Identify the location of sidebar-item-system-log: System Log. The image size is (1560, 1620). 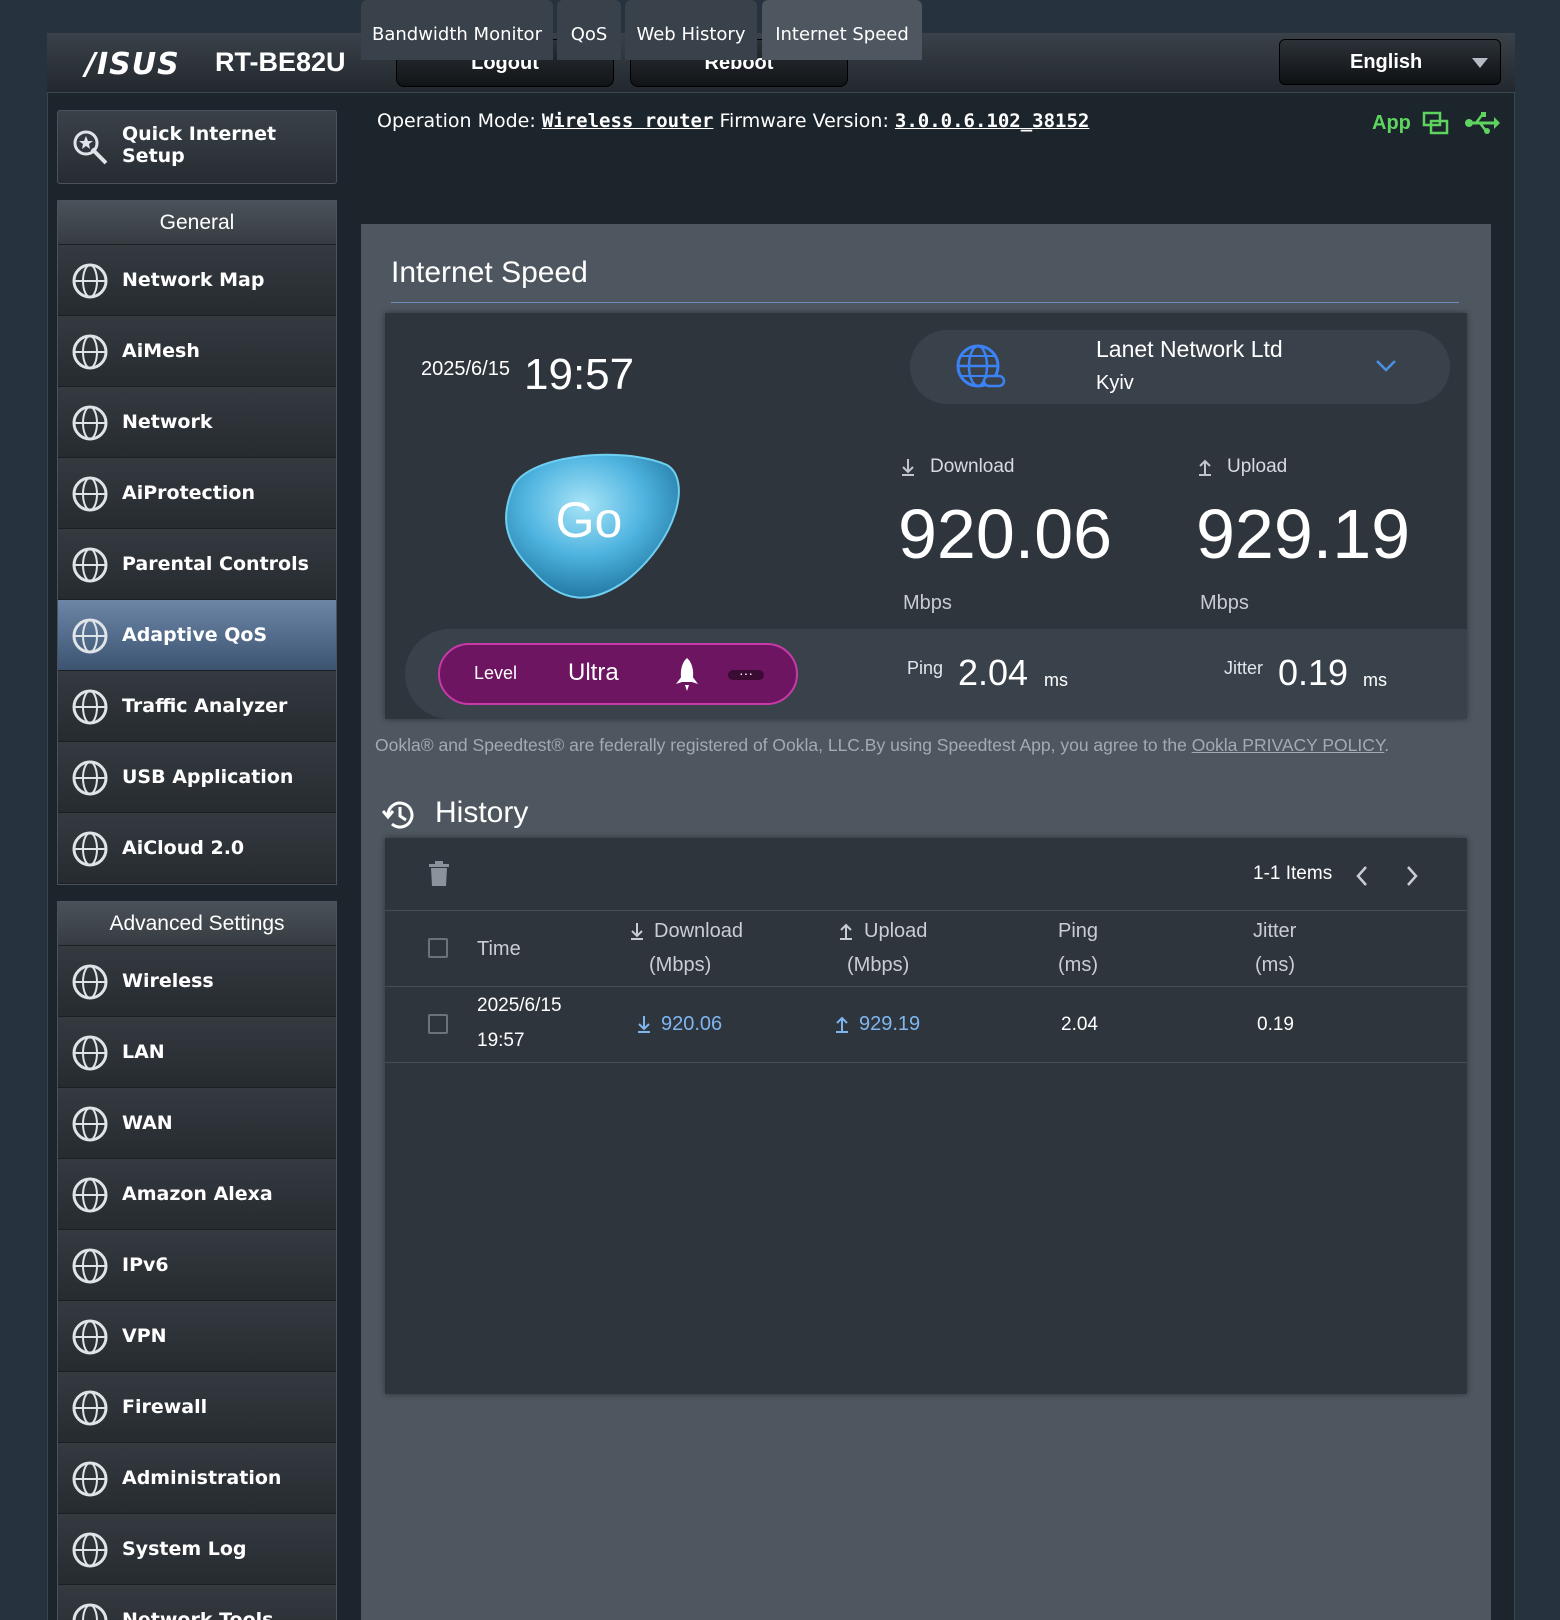
(197, 1549).